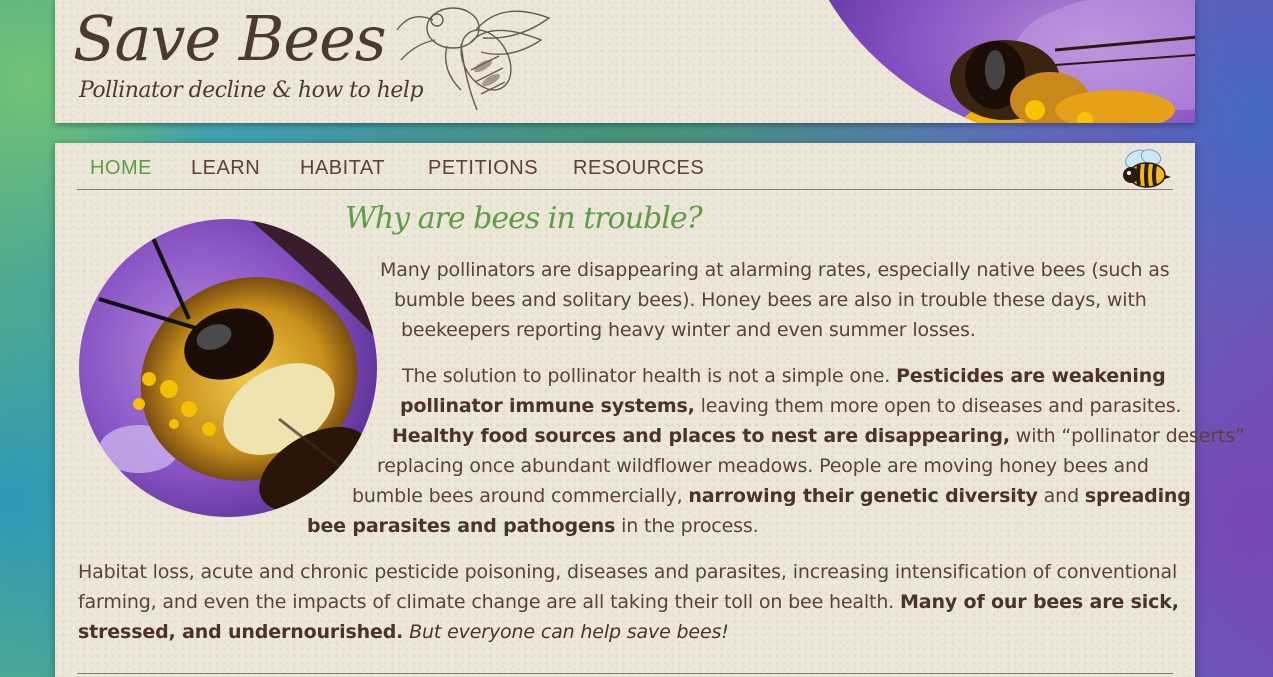 Image resolution: width=1273 pixels, height=677 pixels. I want to click on p2-text: in the process., so click(687, 526).